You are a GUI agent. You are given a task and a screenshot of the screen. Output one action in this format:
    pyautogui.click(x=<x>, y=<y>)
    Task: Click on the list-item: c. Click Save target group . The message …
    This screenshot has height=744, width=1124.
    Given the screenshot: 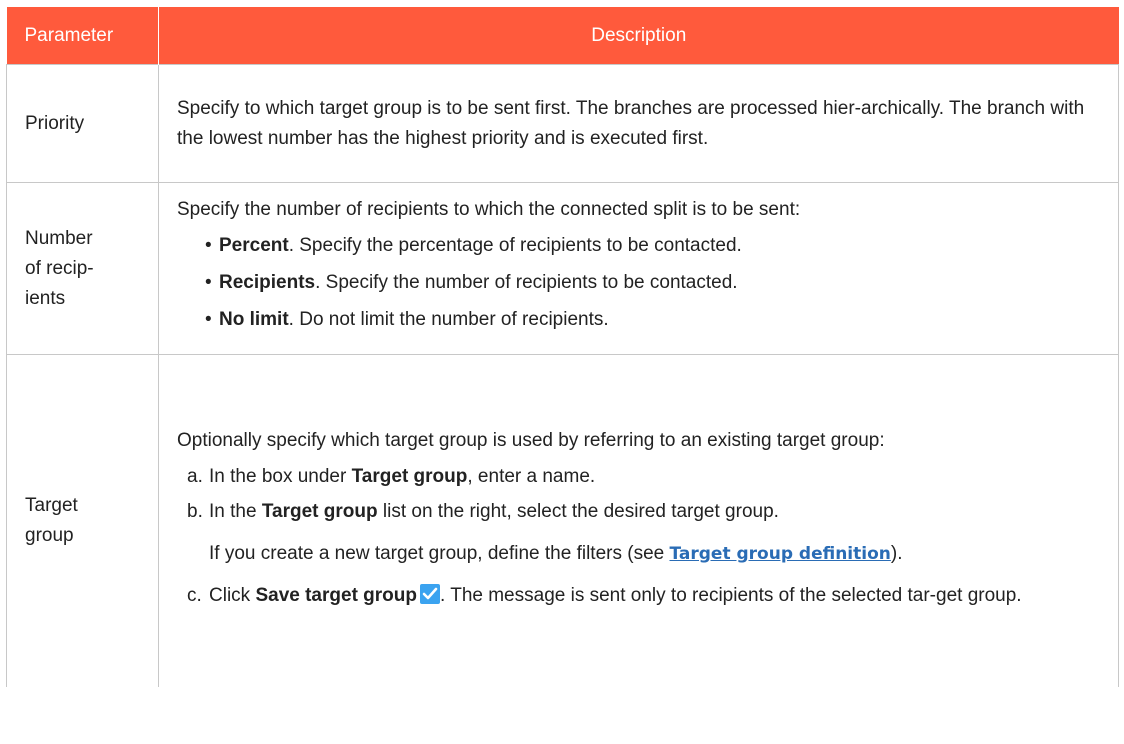 What is the action you would take?
    pyautogui.click(x=641, y=596)
    